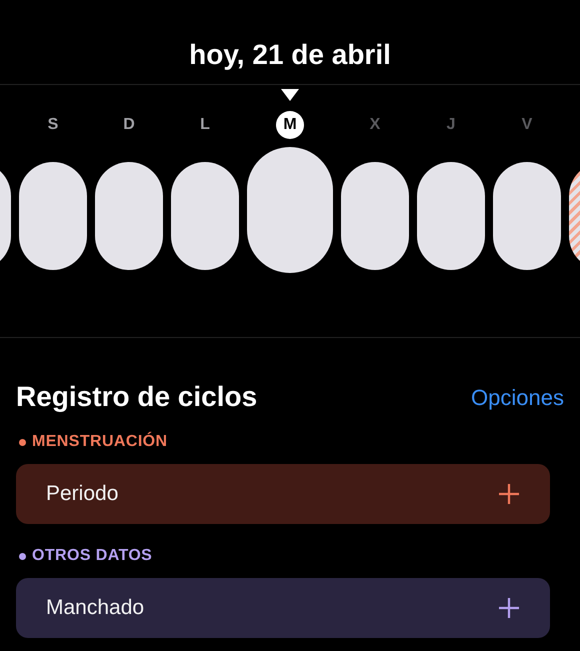  Describe the element at coordinates (100, 441) in the screenshot. I see `category-label: MENSTRUACIÓN` at that location.